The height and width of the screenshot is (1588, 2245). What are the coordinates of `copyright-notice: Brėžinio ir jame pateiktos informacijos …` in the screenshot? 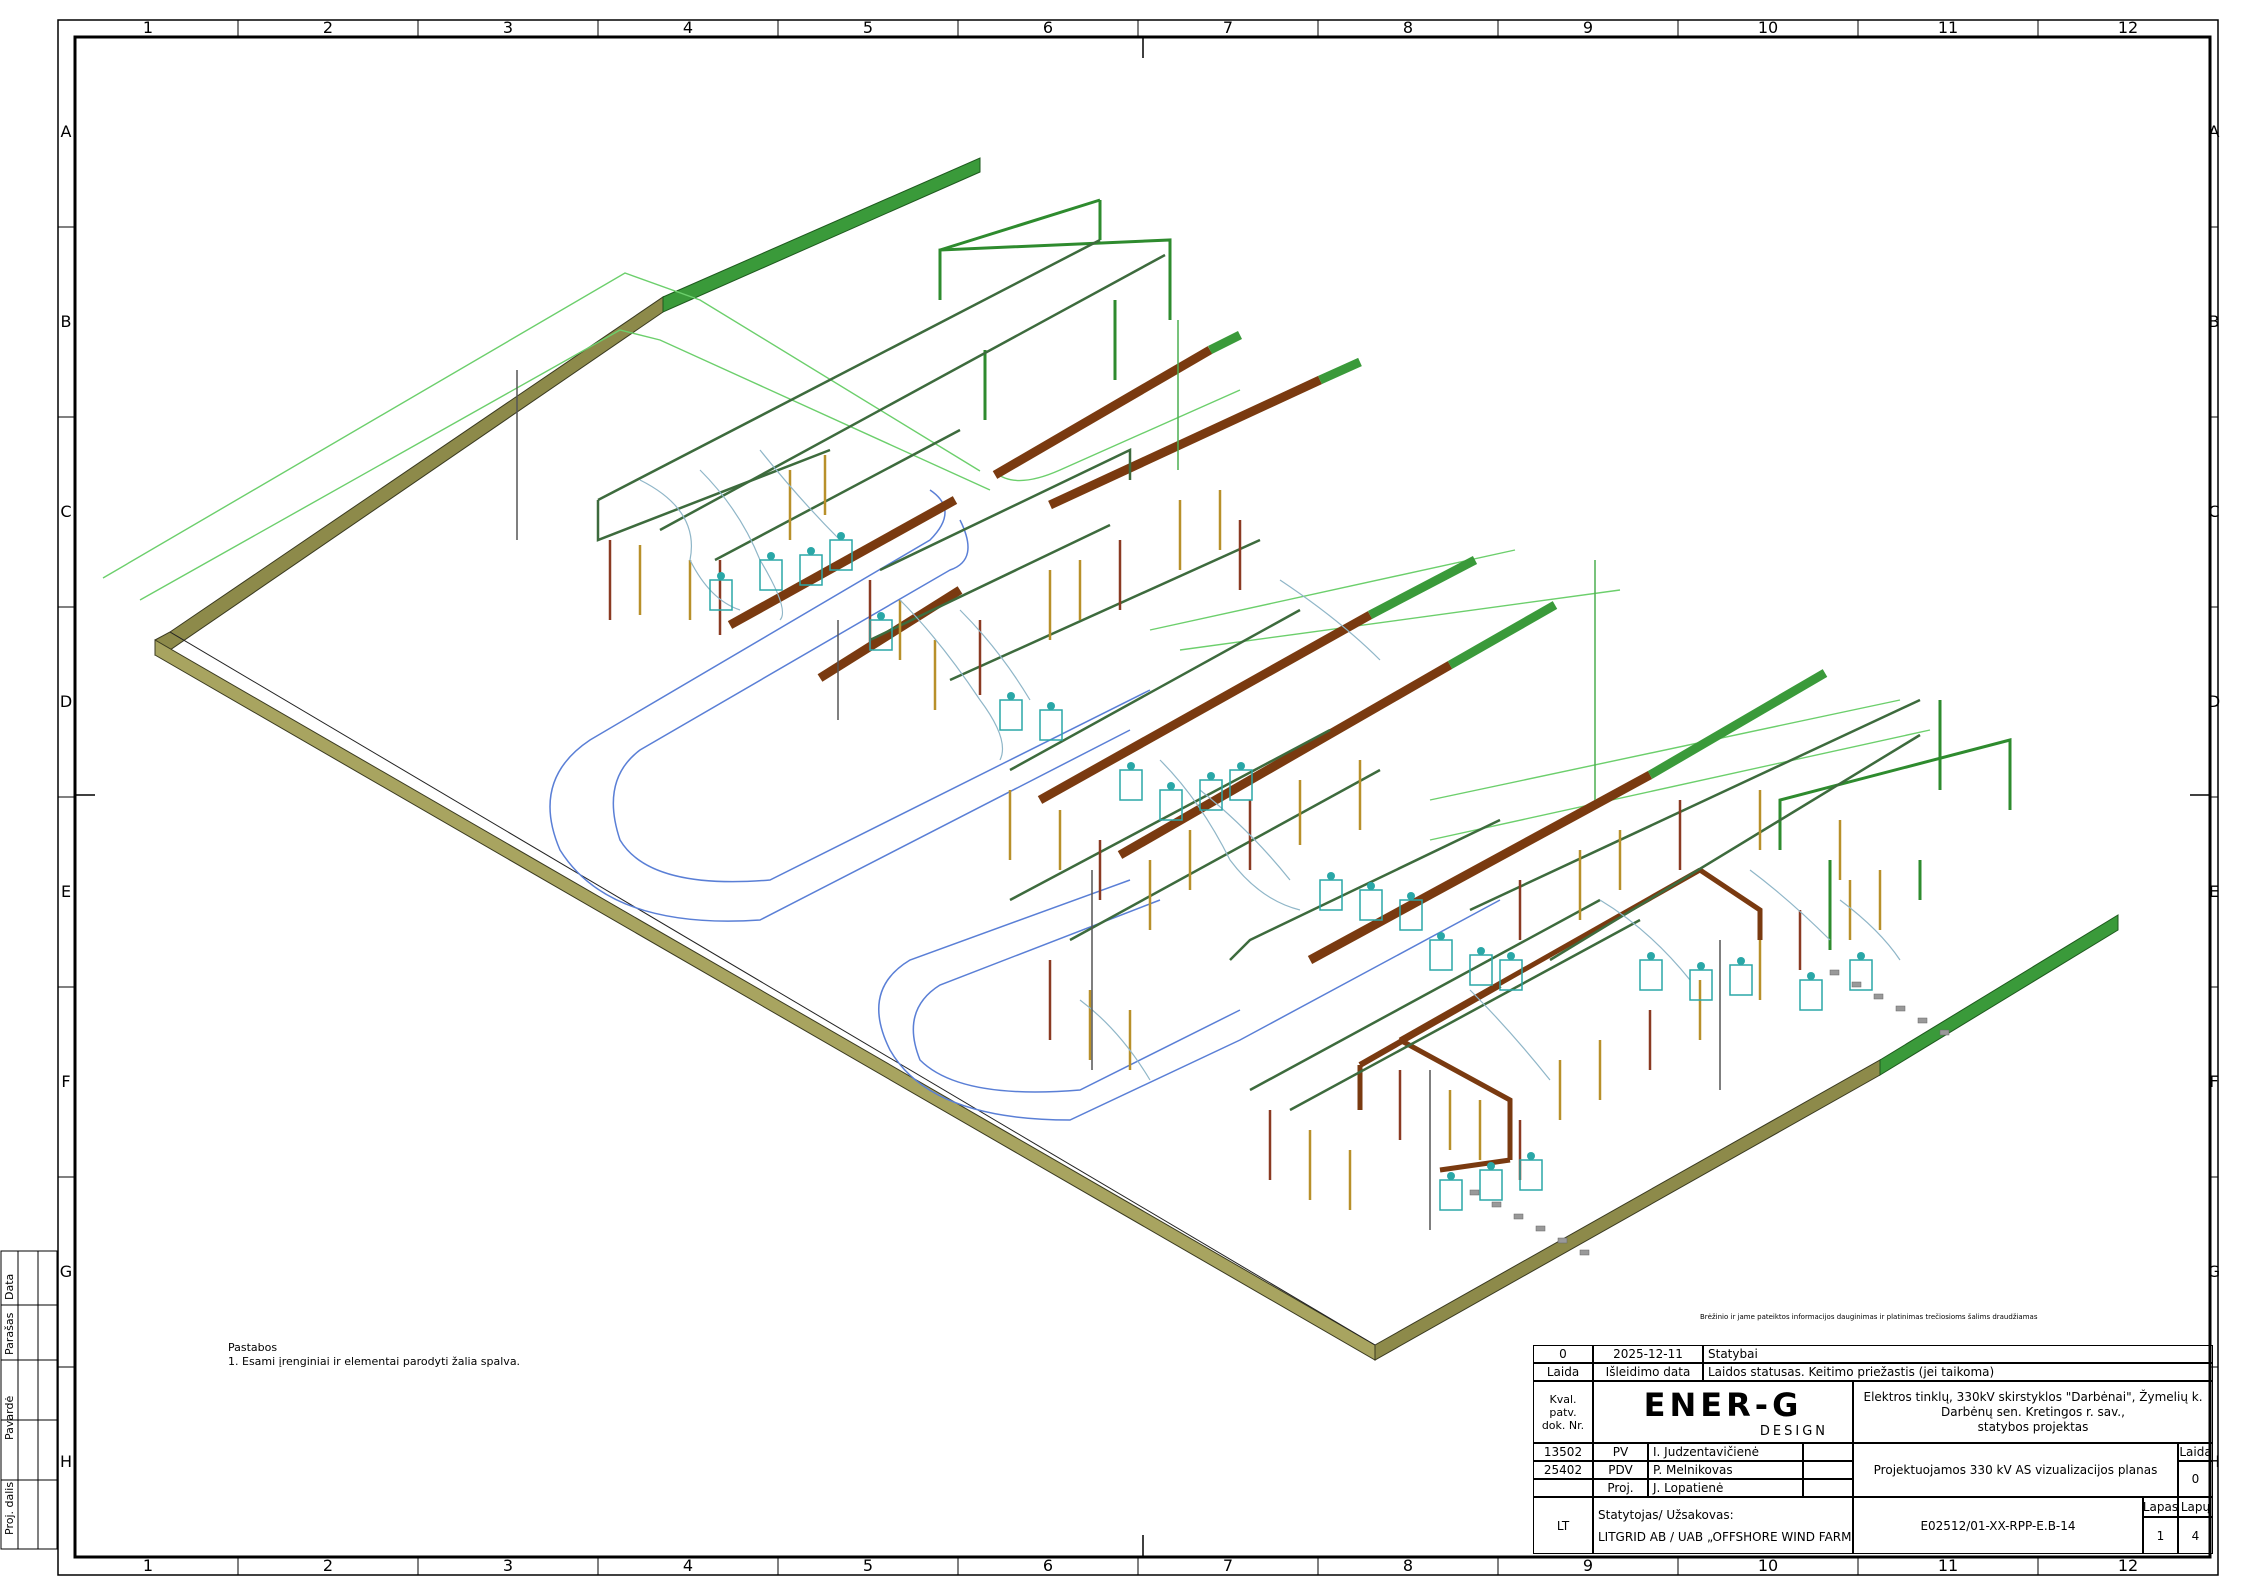 It's located at (1869, 1317).